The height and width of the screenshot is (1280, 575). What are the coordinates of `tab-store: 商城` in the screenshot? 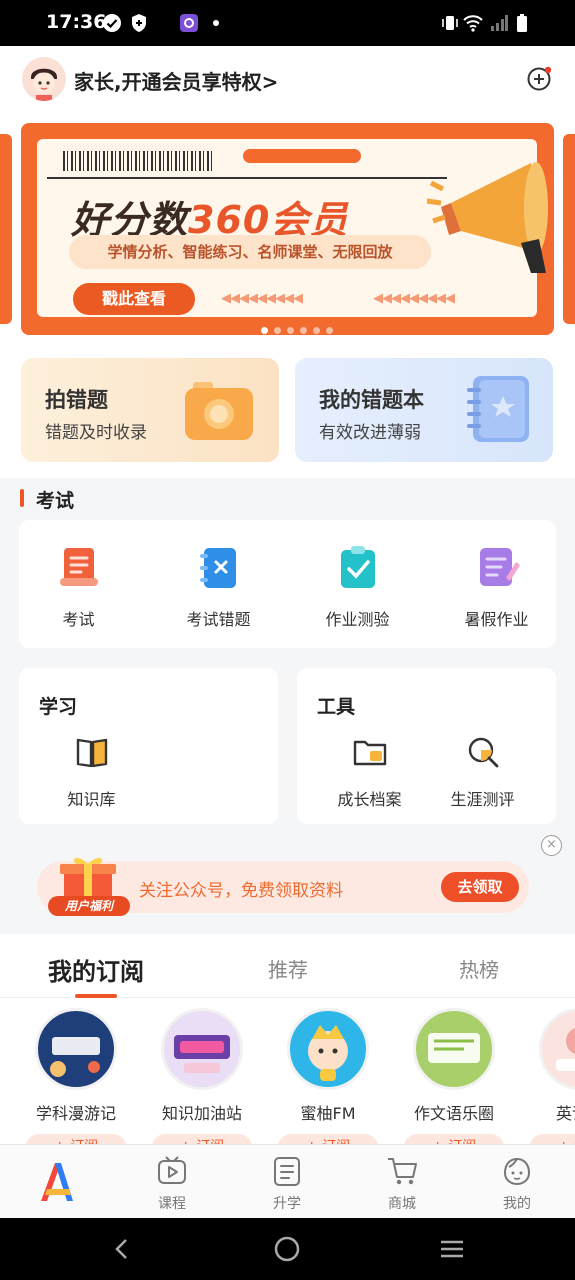 It's located at (402, 1184).